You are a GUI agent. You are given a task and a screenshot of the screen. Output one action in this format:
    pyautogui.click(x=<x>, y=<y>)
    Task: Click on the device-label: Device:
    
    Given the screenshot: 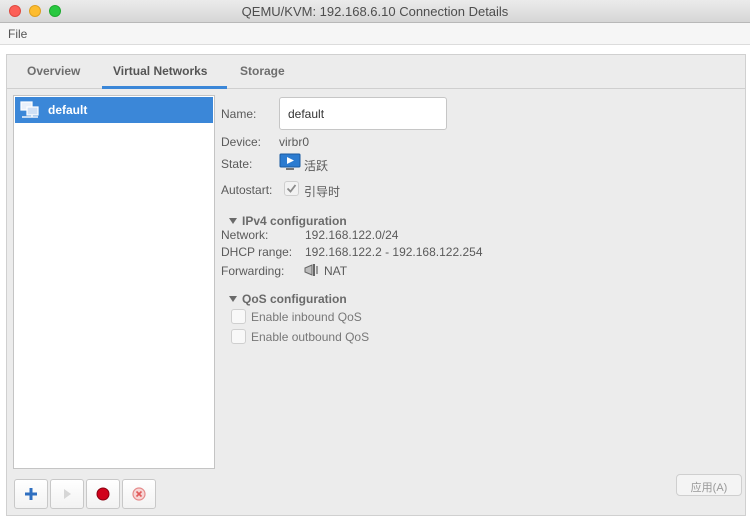 What is the action you would take?
    pyautogui.click(x=241, y=142)
    